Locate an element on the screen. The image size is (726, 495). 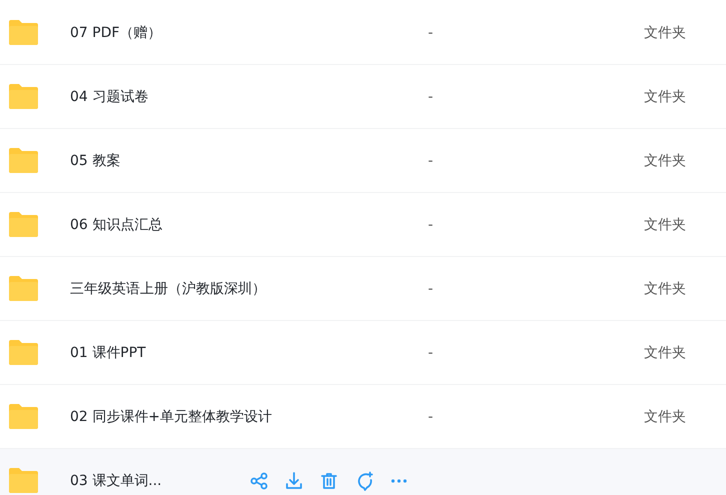
file-name: 三年级英语上册（沪教版深圳） is located at coordinates (168, 289).